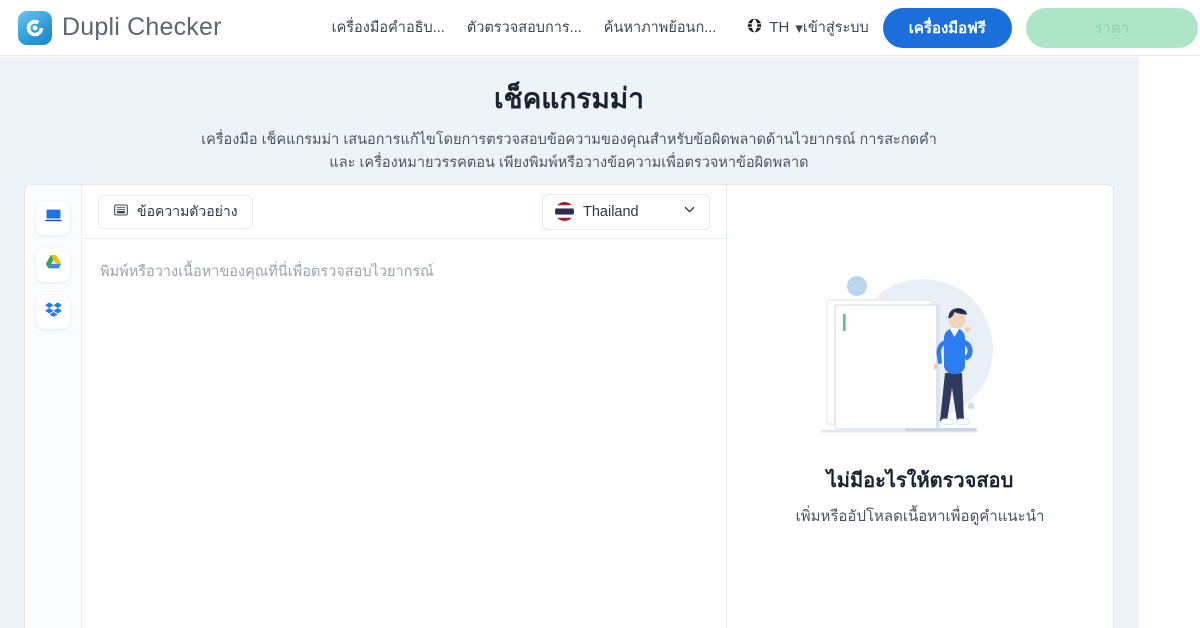 The image size is (1200, 628). Describe the element at coordinates (689, 211) in the screenshot. I see `chevron-down-icon` at that location.